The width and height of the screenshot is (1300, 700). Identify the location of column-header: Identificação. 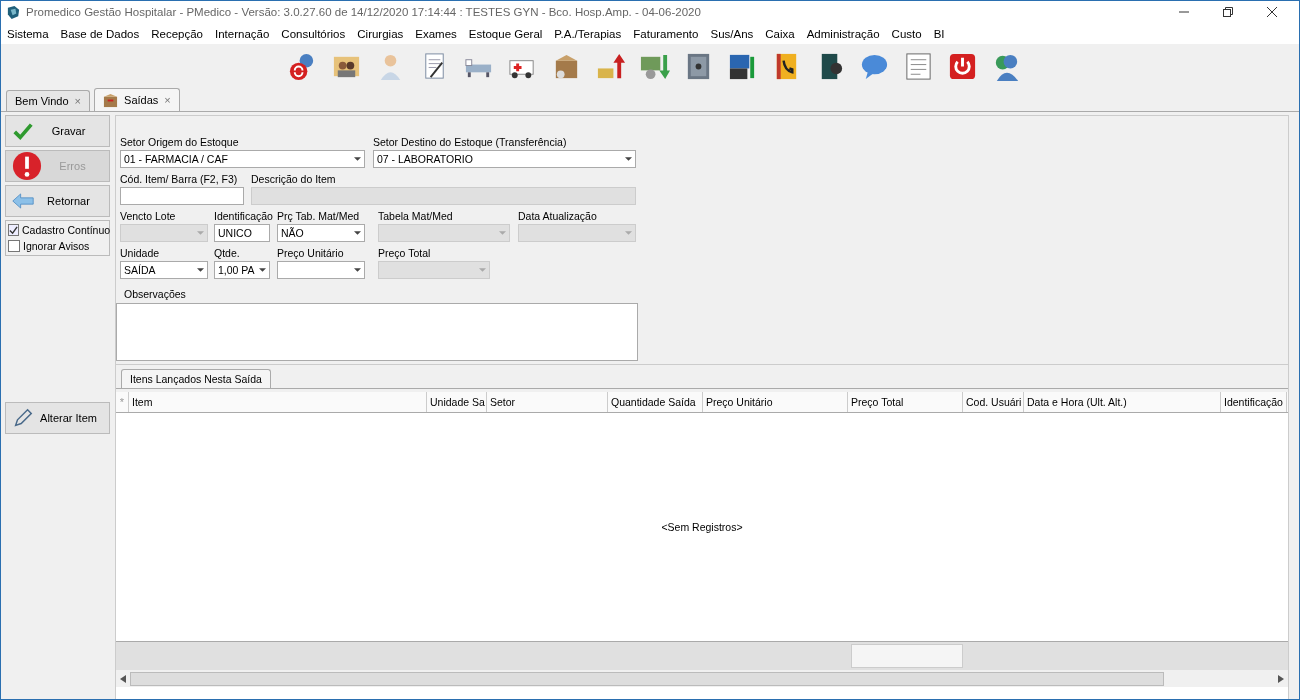
(1254, 402).